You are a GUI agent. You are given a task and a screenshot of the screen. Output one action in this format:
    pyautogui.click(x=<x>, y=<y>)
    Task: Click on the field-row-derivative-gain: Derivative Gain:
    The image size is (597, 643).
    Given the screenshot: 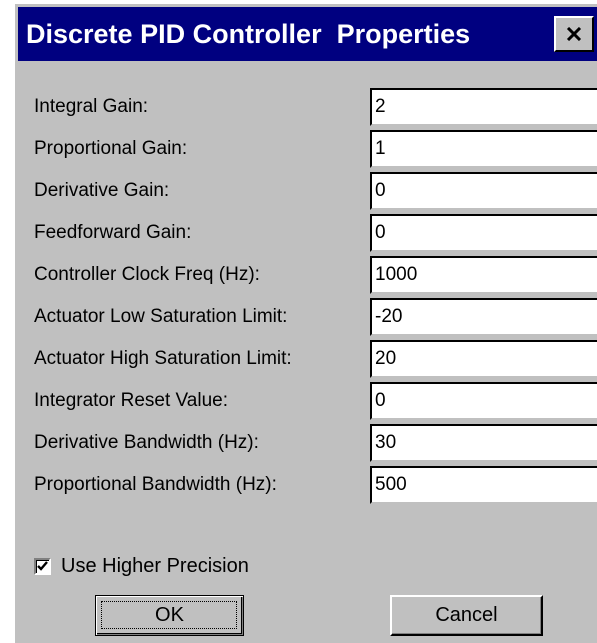 What is the action you would take?
    pyautogui.click(x=306, y=191)
    